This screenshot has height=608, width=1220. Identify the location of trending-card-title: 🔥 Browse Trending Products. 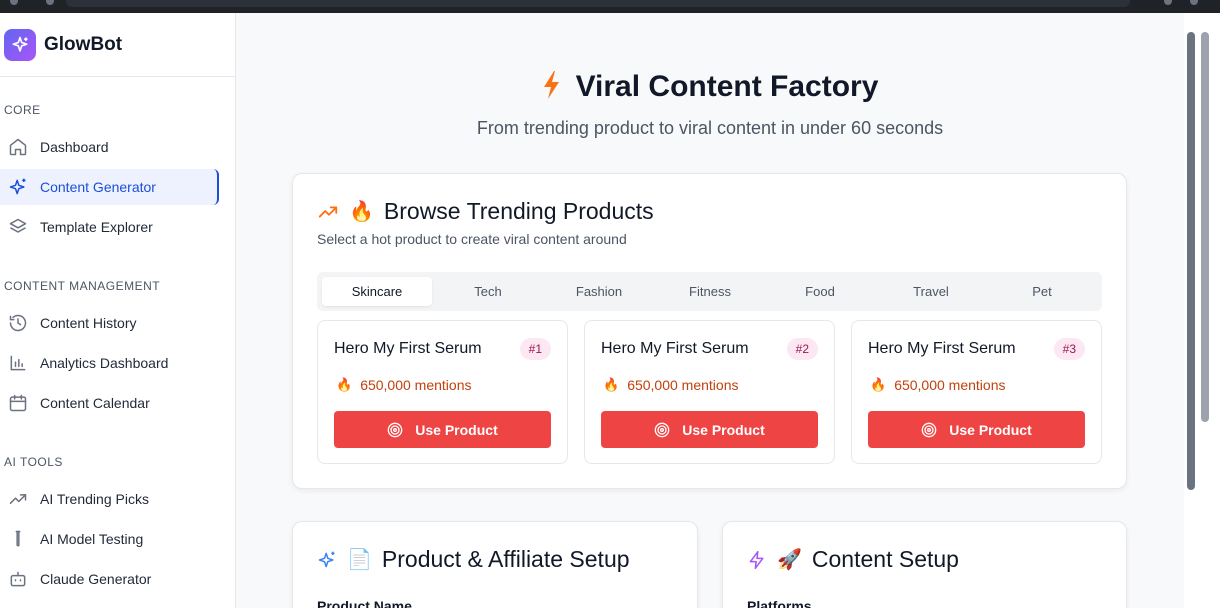
(485, 211).